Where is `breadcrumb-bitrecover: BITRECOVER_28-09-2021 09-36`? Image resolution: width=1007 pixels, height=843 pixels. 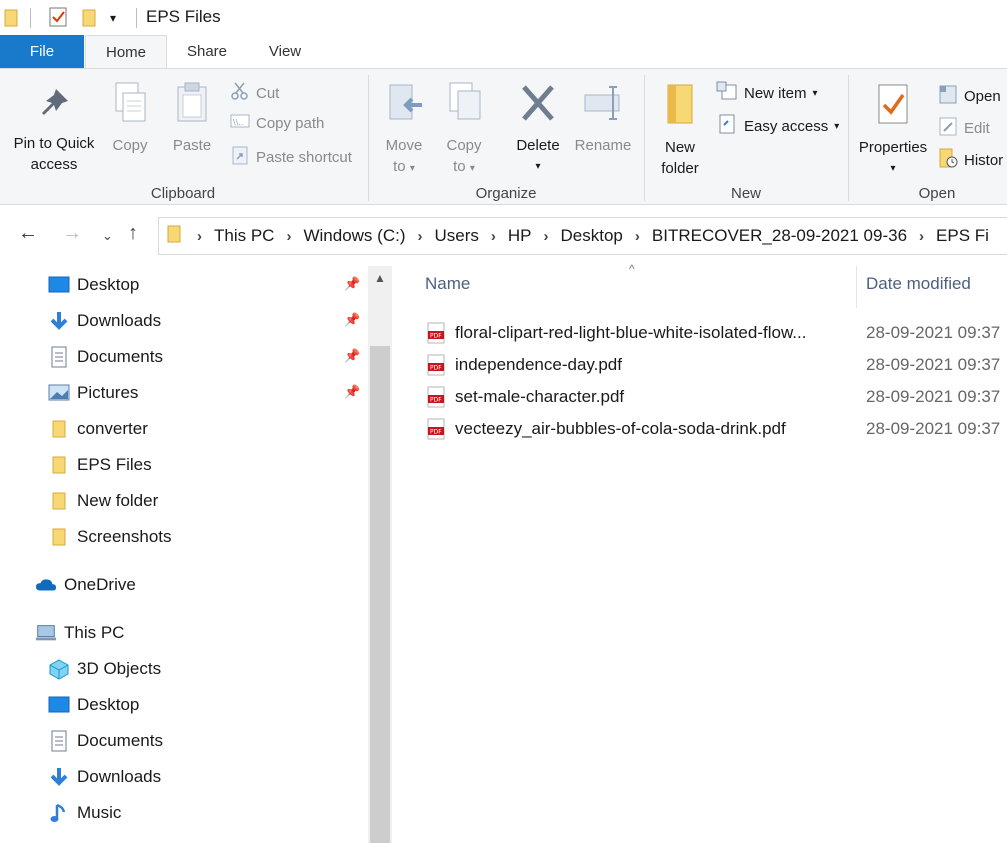 breadcrumb-bitrecover: BITRECOVER_28-09-2021 09-36 is located at coordinates (779, 236).